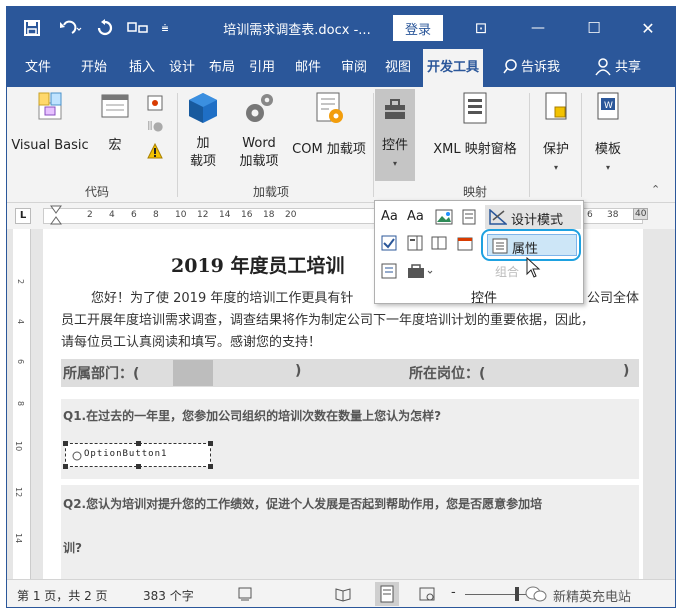 This screenshot has width=682, height=614. What do you see at coordinates (94, 68) in the screenshot?
I see `tab-home: 开始` at bounding box center [94, 68].